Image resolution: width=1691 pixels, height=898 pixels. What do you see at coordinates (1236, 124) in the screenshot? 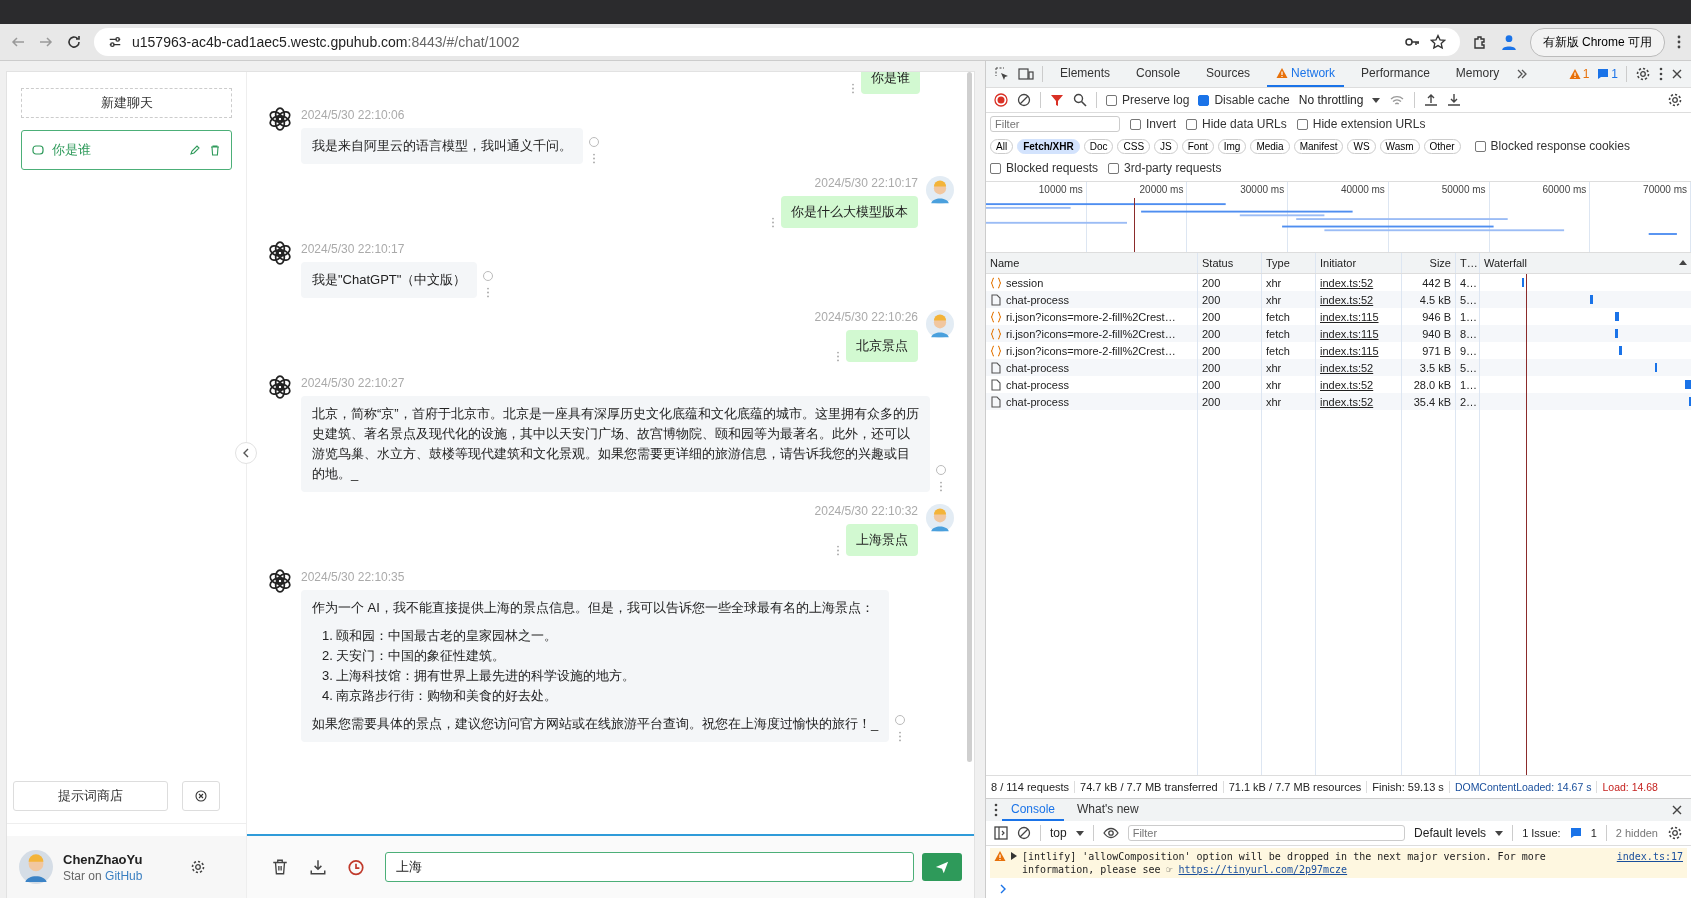
I see `filter-checkbox: Hide data URLs` at bounding box center [1236, 124].